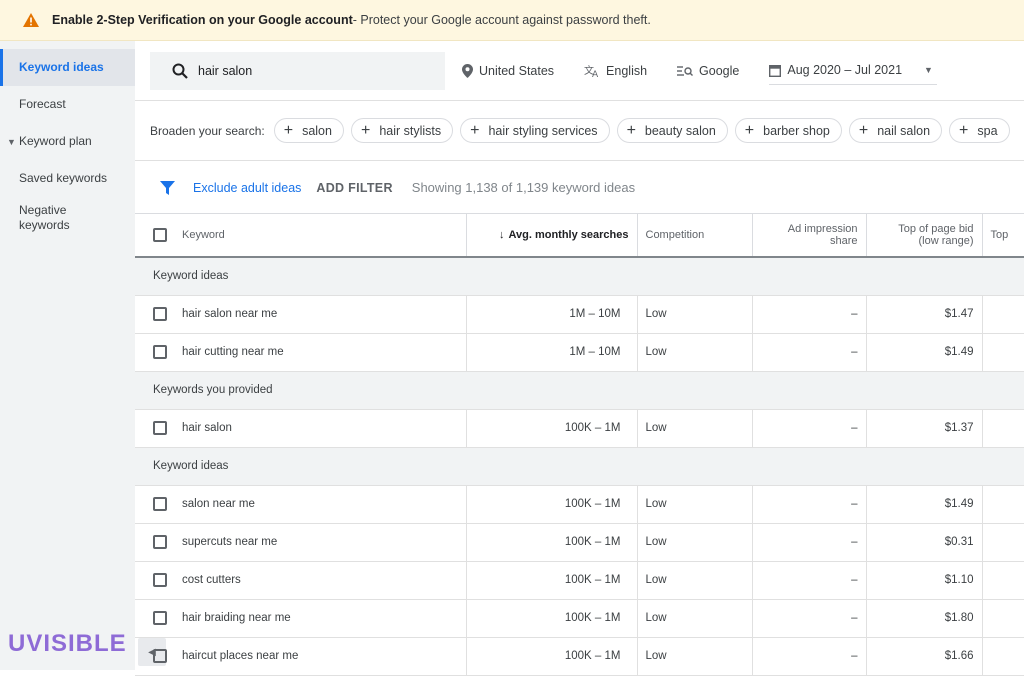 Image resolution: width=1024 pixels, height=676 pixels. Describe the element at coordinates (508, 70) in the screenshot. I see `location-selector: United States` at that location.